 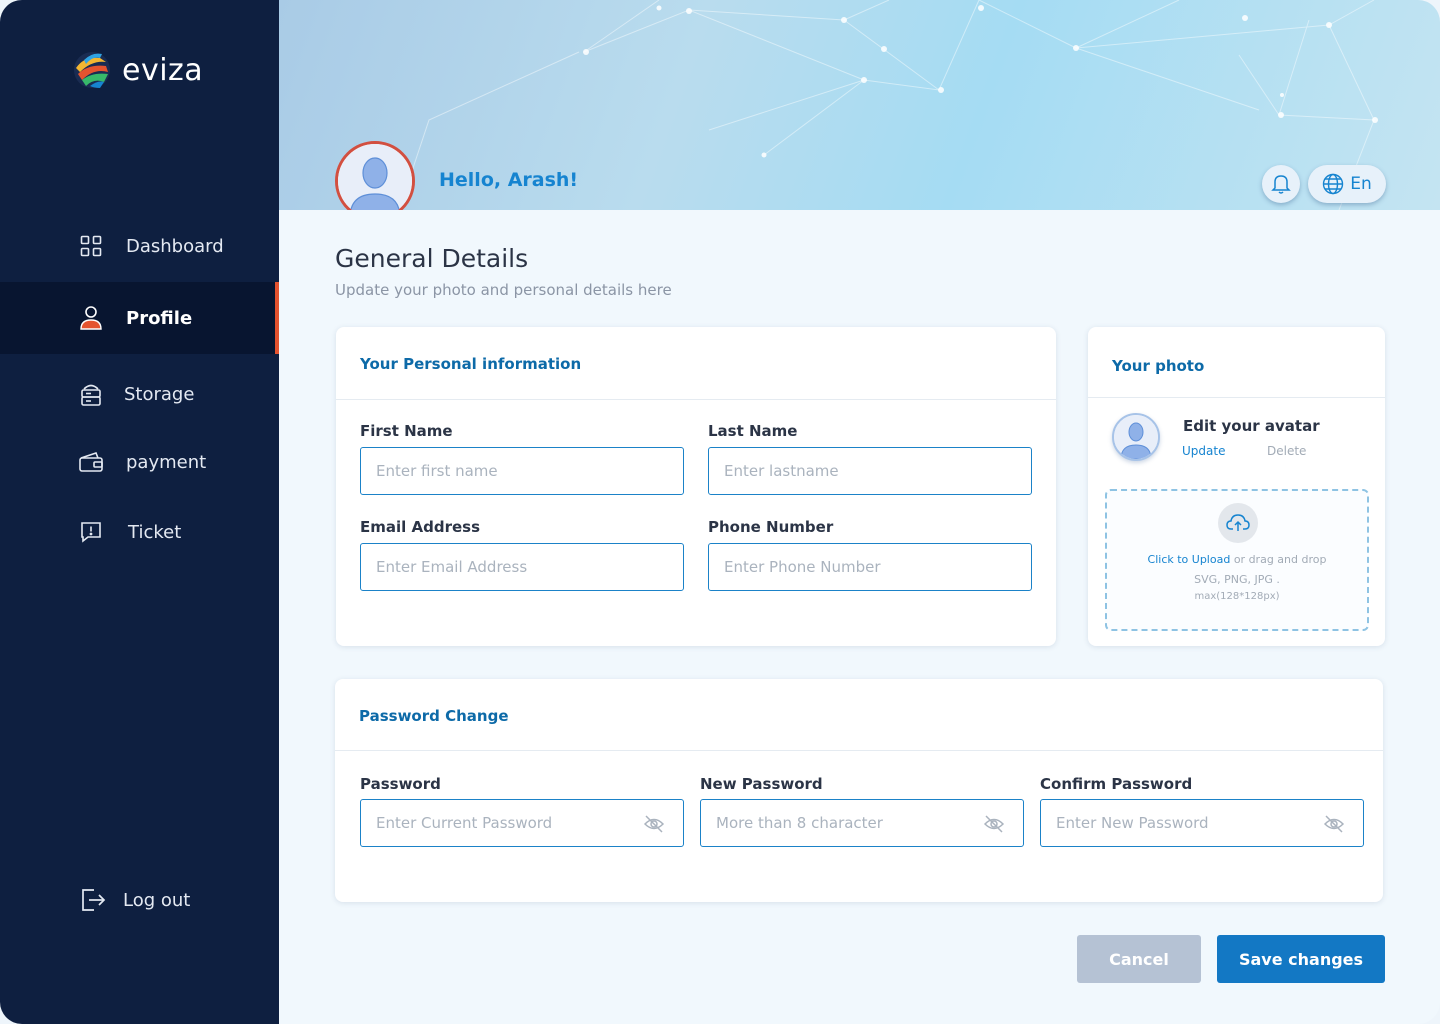 I want to click on upload-instructions: Click to Upload or drag and drop, so click(x=1237, y=559).